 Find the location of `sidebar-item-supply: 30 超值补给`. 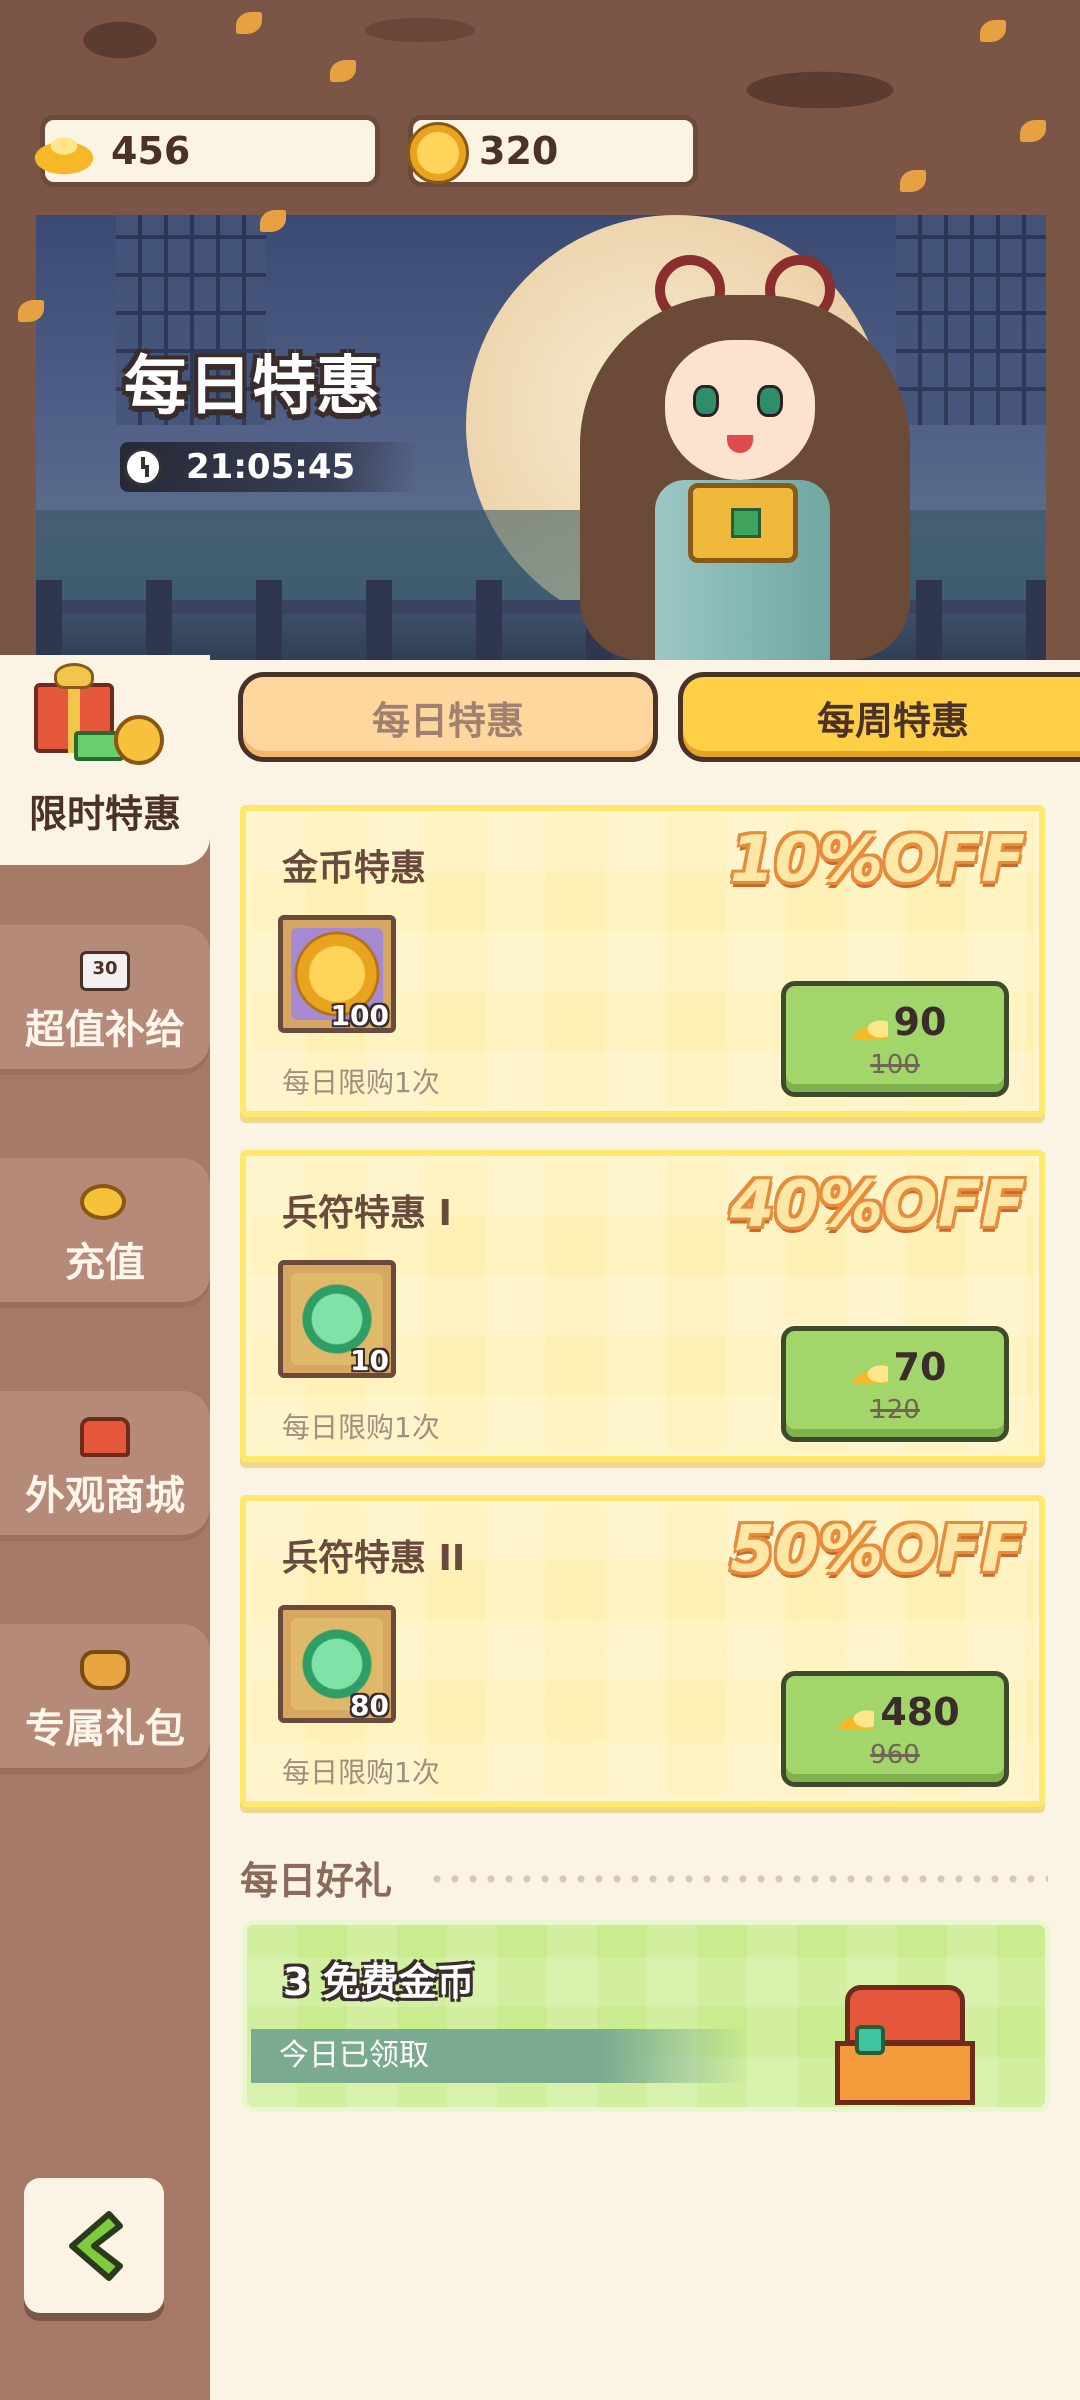

sidebar-item-supply: 30 超值补给 is located at coordinates (105, 1000).